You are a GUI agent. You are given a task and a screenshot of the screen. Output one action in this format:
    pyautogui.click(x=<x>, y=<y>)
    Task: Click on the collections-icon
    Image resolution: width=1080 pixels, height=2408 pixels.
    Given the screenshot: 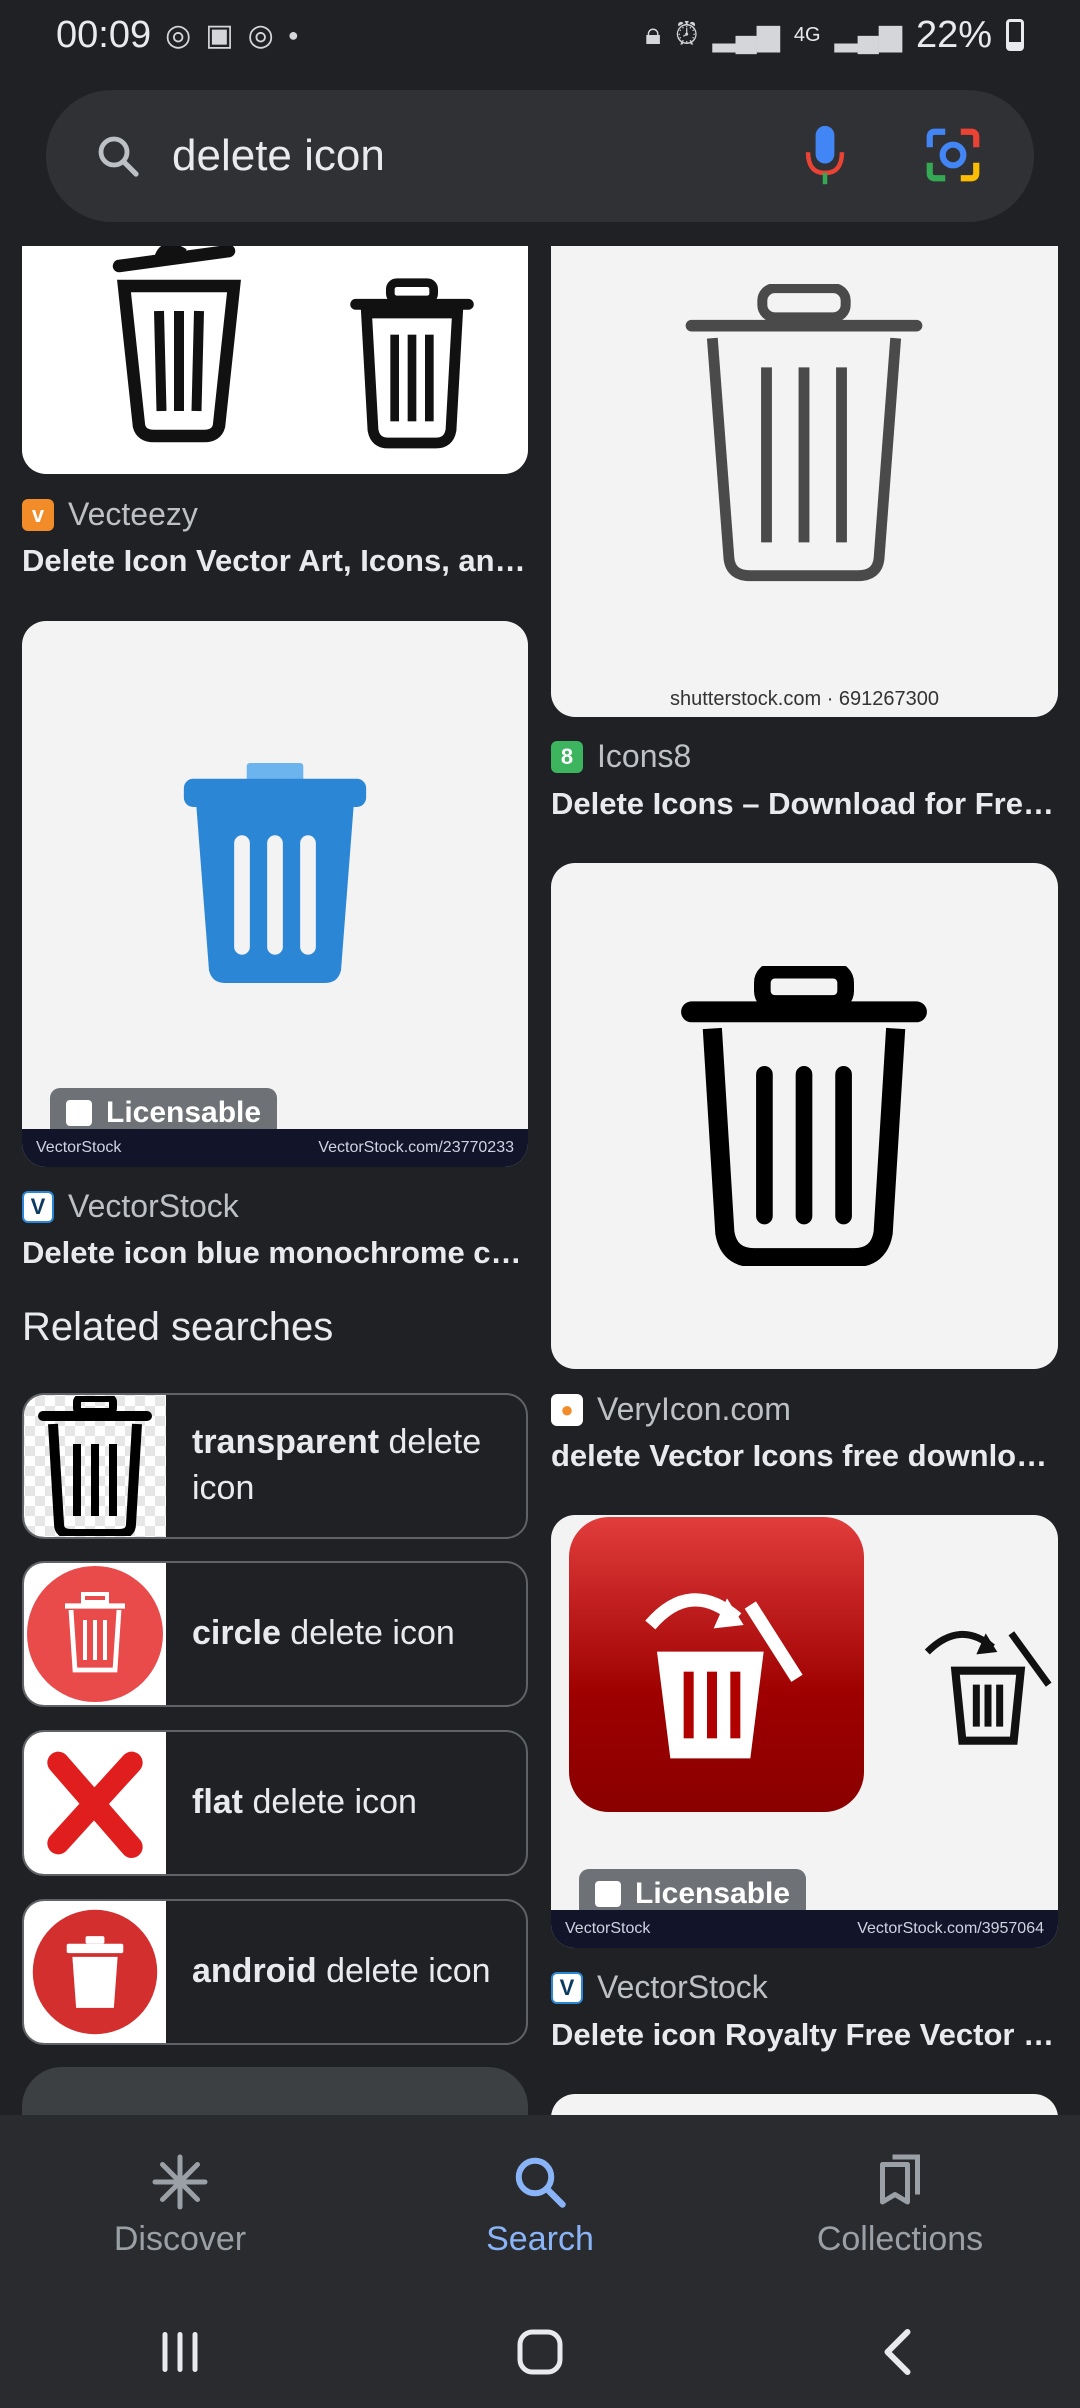 What is the action you would take?
    pyautogui.click(x=900, y=2179)
    